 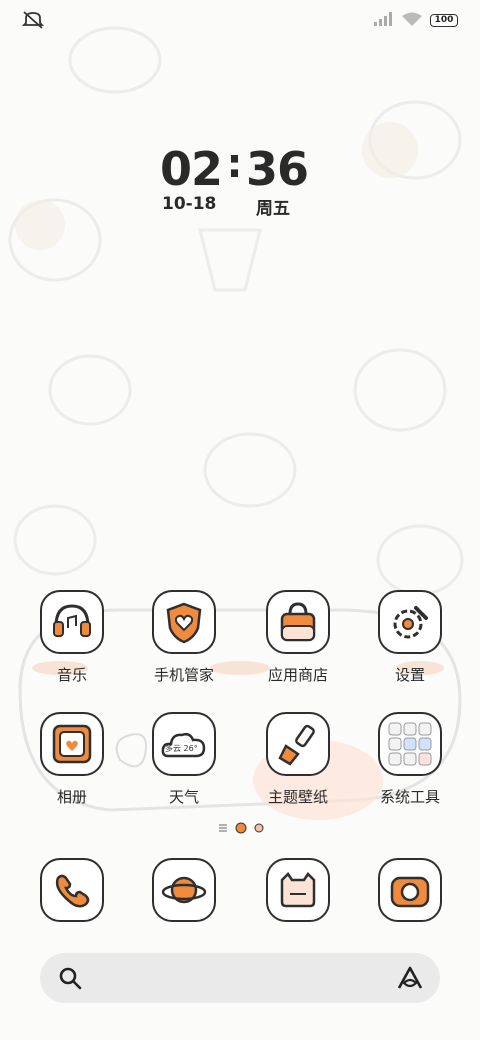 I want to click on gear-icon, so click(x=410, y=622).